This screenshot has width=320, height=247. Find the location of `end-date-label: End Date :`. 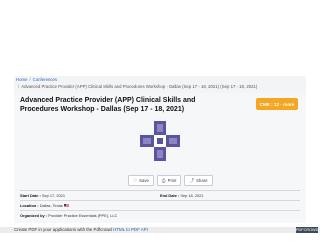

end-date-label: End Date : is located at coordinates (170, 195).